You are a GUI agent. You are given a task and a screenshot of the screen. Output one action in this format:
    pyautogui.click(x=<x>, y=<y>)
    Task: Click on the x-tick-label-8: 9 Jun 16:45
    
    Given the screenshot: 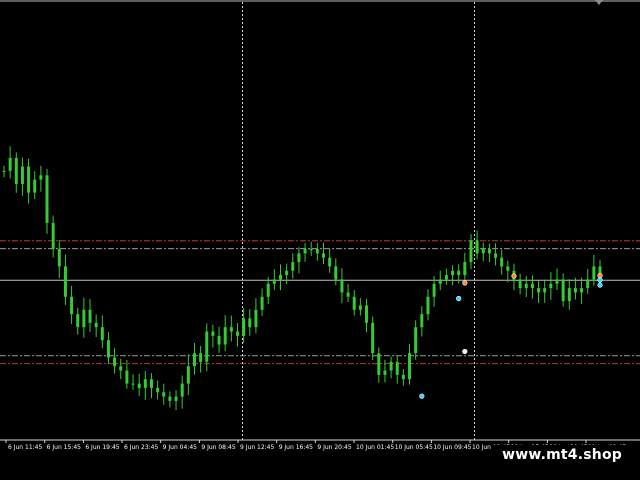 What is the action you would take?
    pyautogui.click(x=296, y=447)
    